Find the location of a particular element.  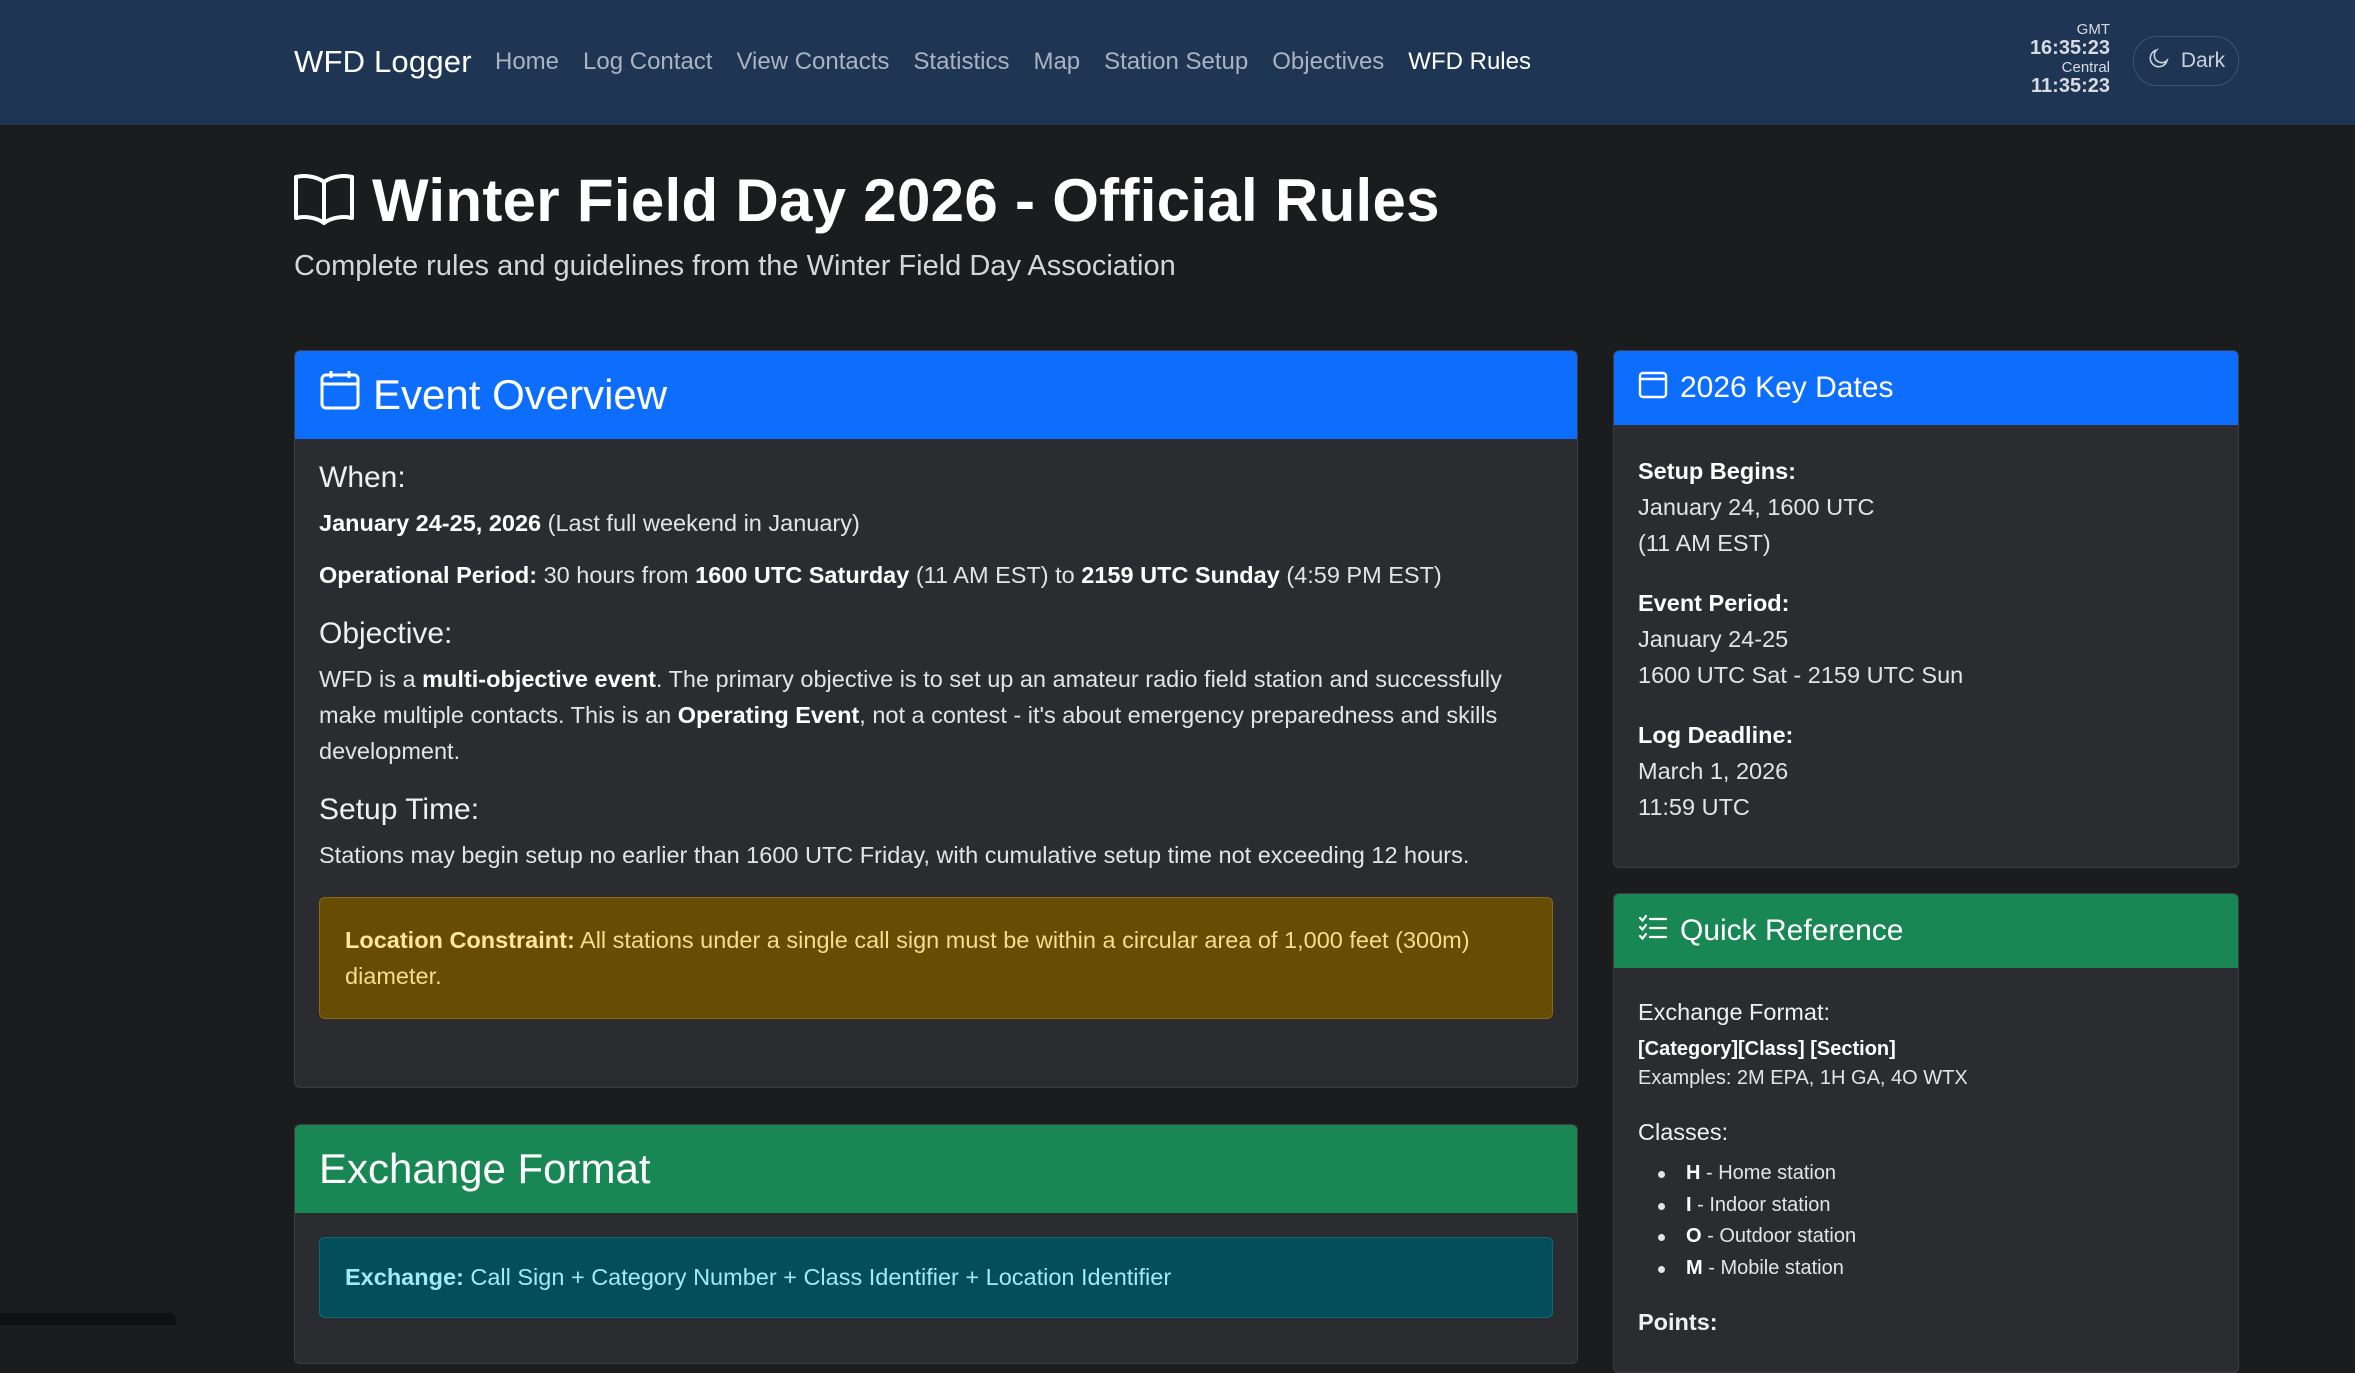

exchange-format-title: Exchange Format is located at coordinates (485, 1168).